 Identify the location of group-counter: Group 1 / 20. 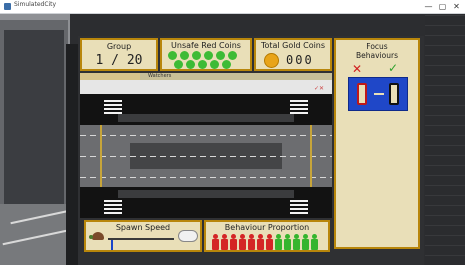
(119, 54).